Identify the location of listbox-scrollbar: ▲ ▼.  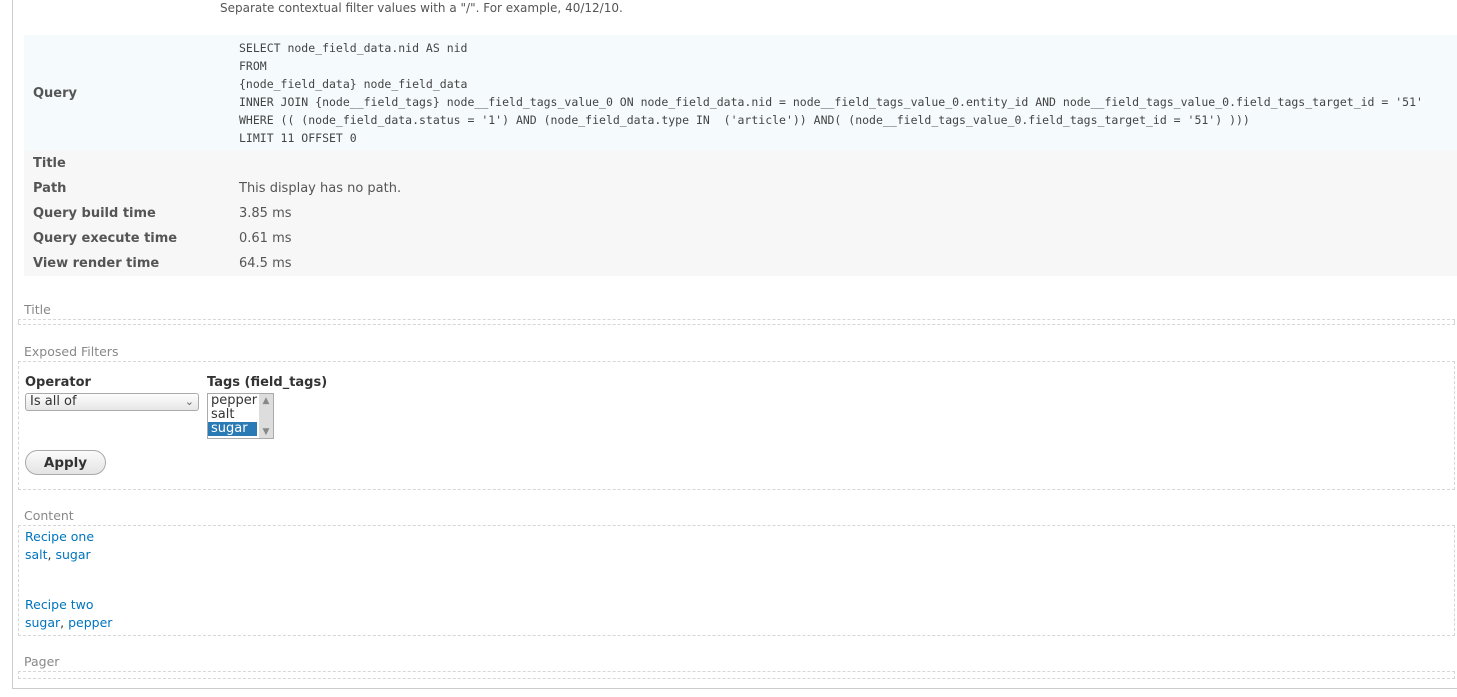
(266, 416).